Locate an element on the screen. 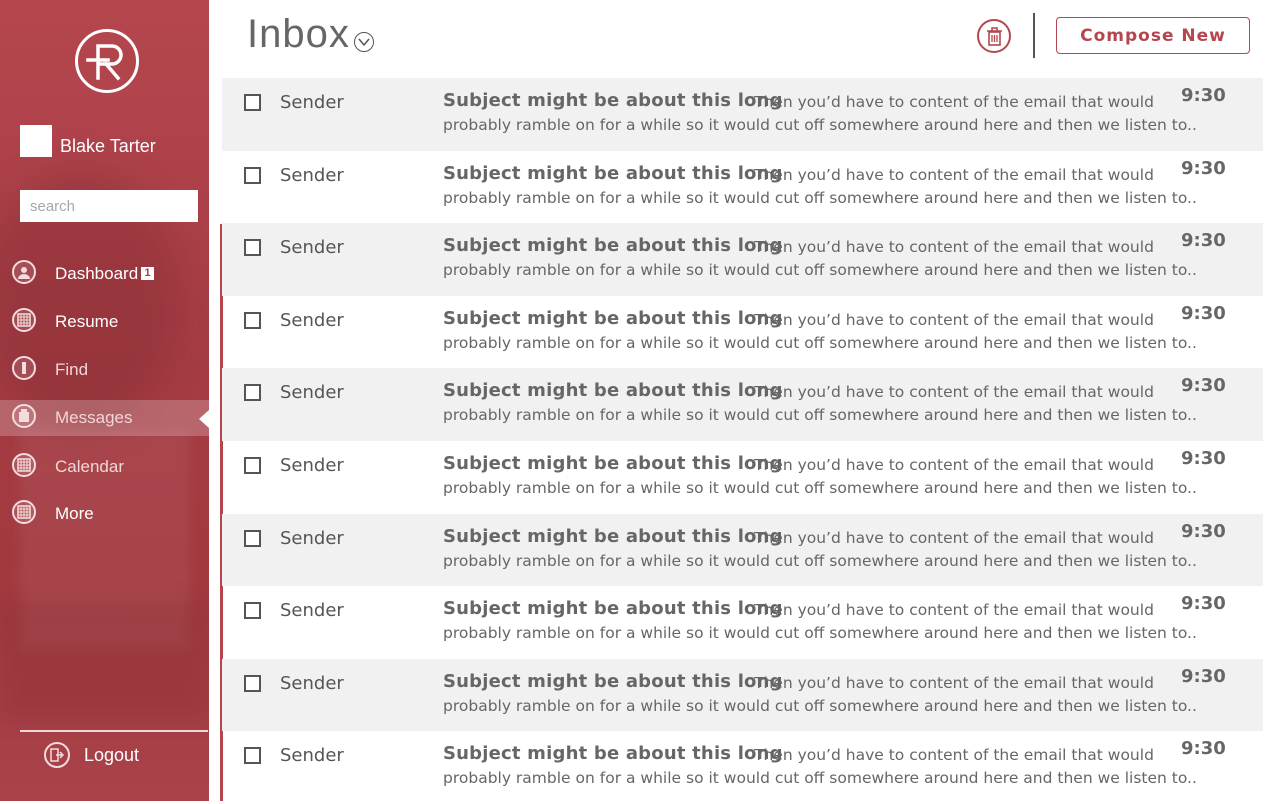  sidebar-item-calendar: Calendar is located at coordinates (104, 467).